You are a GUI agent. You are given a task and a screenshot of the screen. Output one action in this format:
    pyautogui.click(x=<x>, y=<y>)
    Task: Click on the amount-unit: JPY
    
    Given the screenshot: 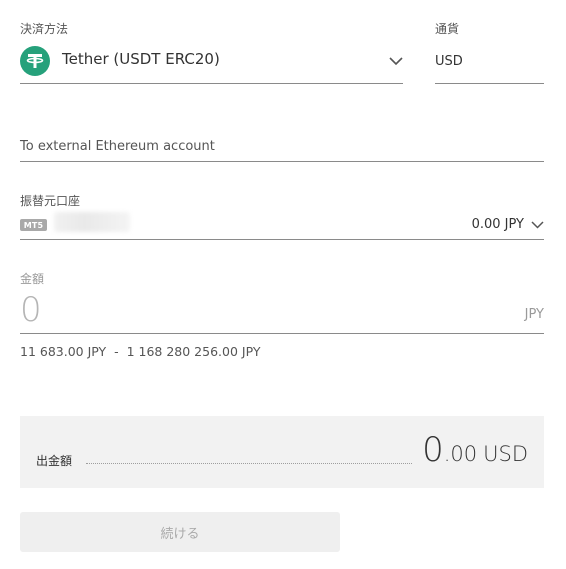 What is the action you would take?
    pyautogui.click(x=534, y=314)
    